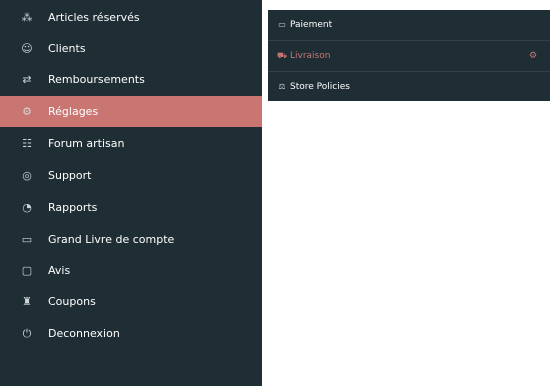 Image resolution: width=550 pixels, height=386 pixels. I want to click on reports-icon: ◔, so click(27, 207).